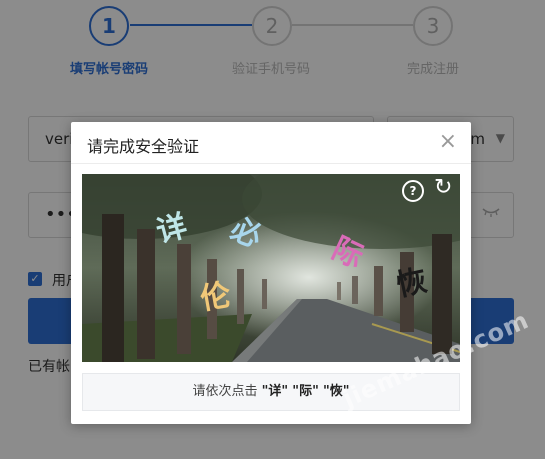 This screenshot has width=545, height=459. What do you see at coordinates (271, 163) in the screenshot?
I see `modal-divider` at bounding box center [271, 163].